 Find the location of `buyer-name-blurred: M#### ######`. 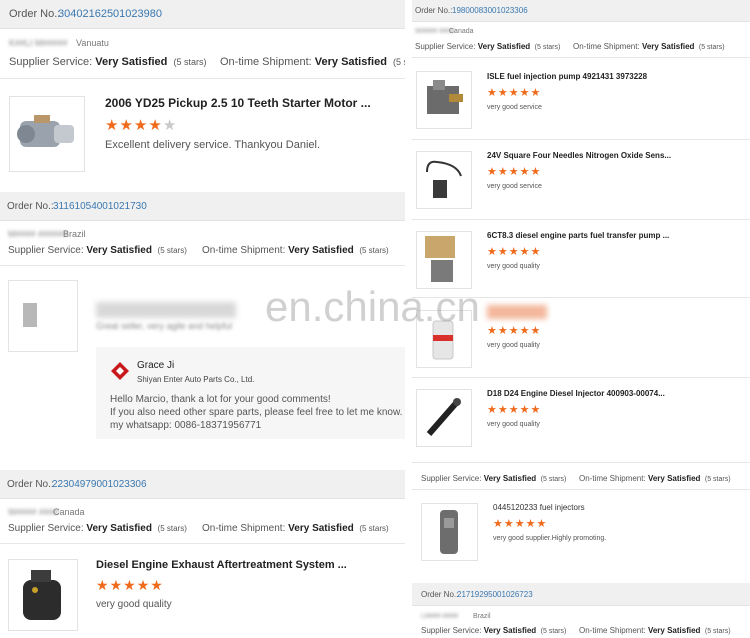

buyer-name-blurred: M#### ###### is located at coordinates (38, 234).